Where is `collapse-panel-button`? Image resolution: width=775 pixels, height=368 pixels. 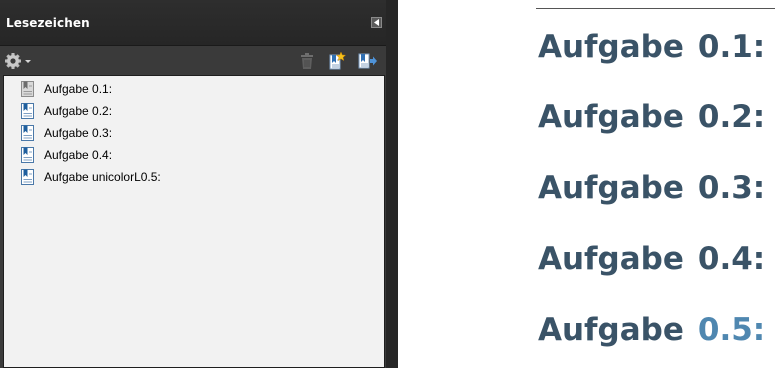
collapse-panel-button is located at coordinates (376, 22).